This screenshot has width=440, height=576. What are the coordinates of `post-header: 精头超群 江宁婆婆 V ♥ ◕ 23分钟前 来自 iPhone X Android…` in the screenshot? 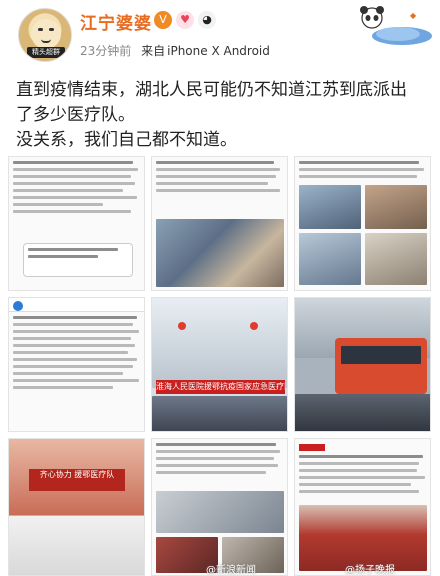 It's located at (220, 34).